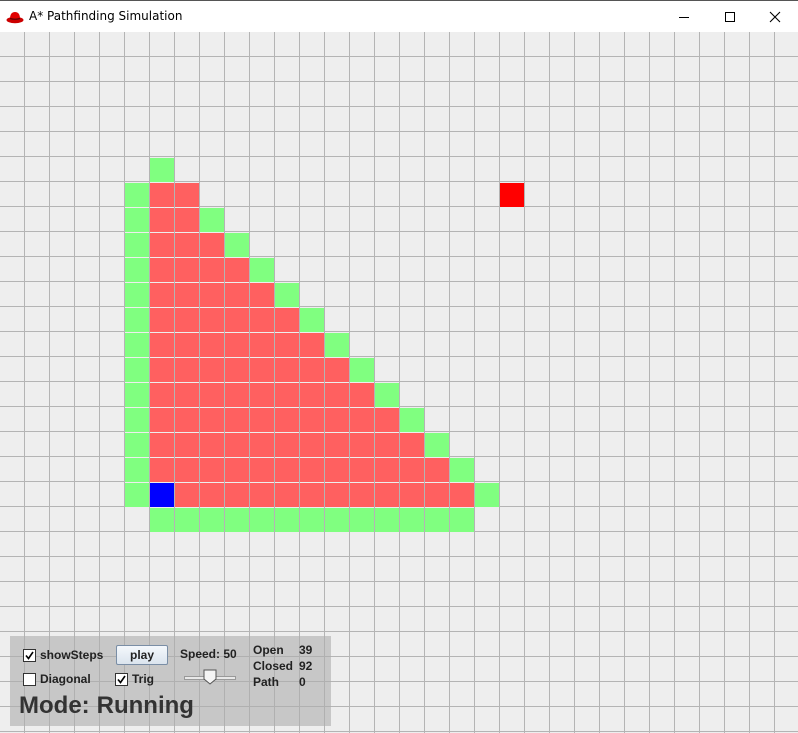  What do you see at coordinates (512, 195) in the screenshot?
I see `goal-cell` at bounding box center [512, 195].